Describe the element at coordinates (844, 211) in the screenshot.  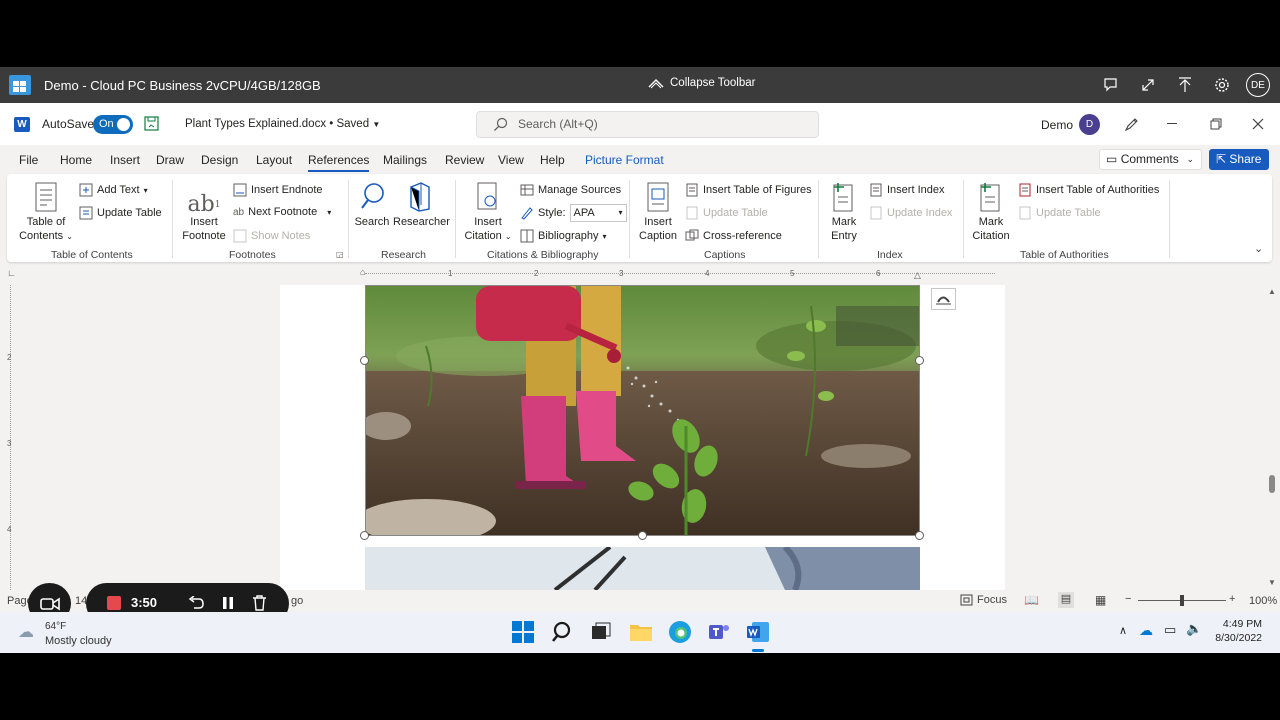
I see `mark-entry-button: Mark Entry` at that location.